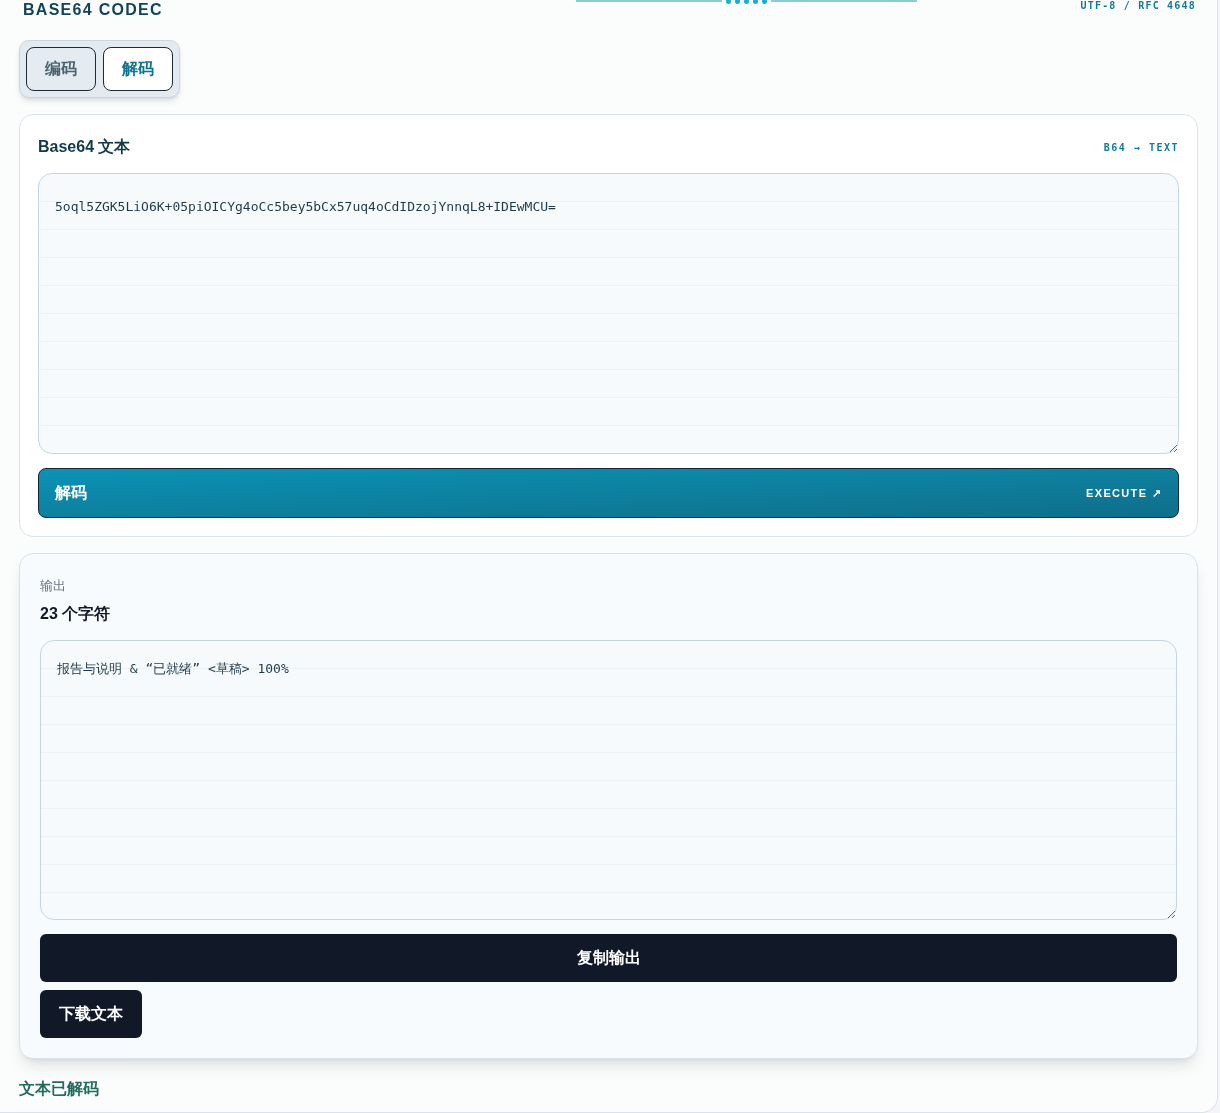 This screenshot has height=1113, width=1220. What do you see at coordinates (91, 1013) in the screenshot?
I see `download-button: 下载文本` at bounding box center [91, 1013].